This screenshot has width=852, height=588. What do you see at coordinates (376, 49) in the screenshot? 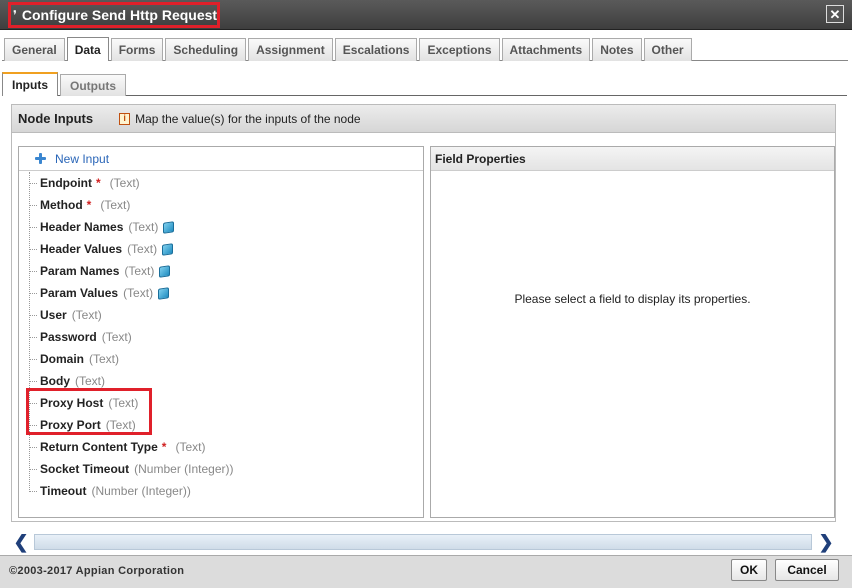
I see `tab-escalations: Escalations` at bounding box center [376, 49].